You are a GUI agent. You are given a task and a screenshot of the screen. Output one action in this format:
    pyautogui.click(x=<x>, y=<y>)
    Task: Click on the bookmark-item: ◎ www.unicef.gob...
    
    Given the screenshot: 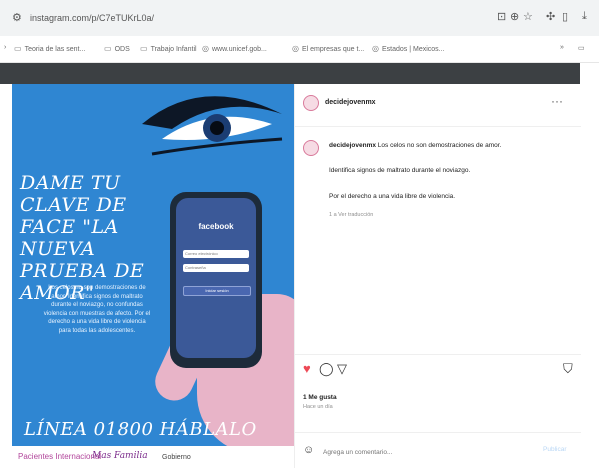 What is the action you would take?
    pyautogui.click(x=234, y=48)
    